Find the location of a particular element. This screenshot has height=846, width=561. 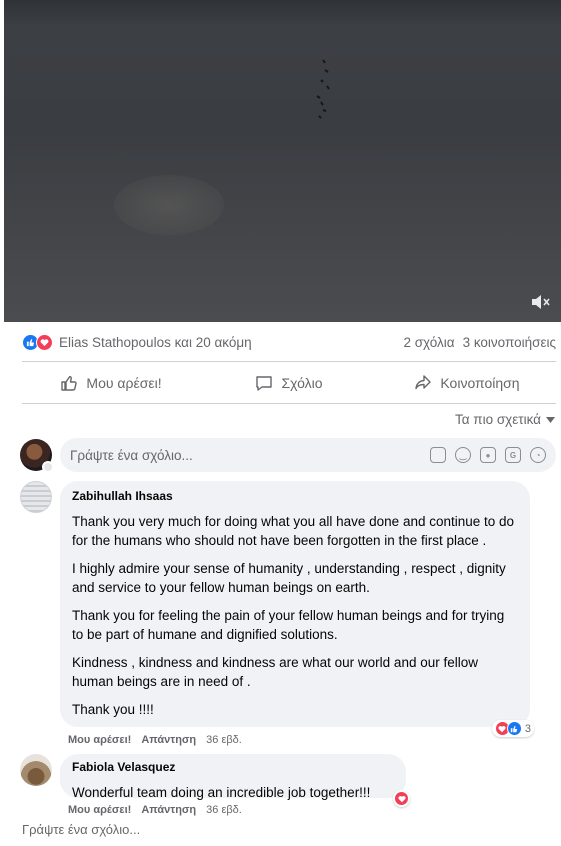

share-arrow-icon is located at coordinates (423, 382).